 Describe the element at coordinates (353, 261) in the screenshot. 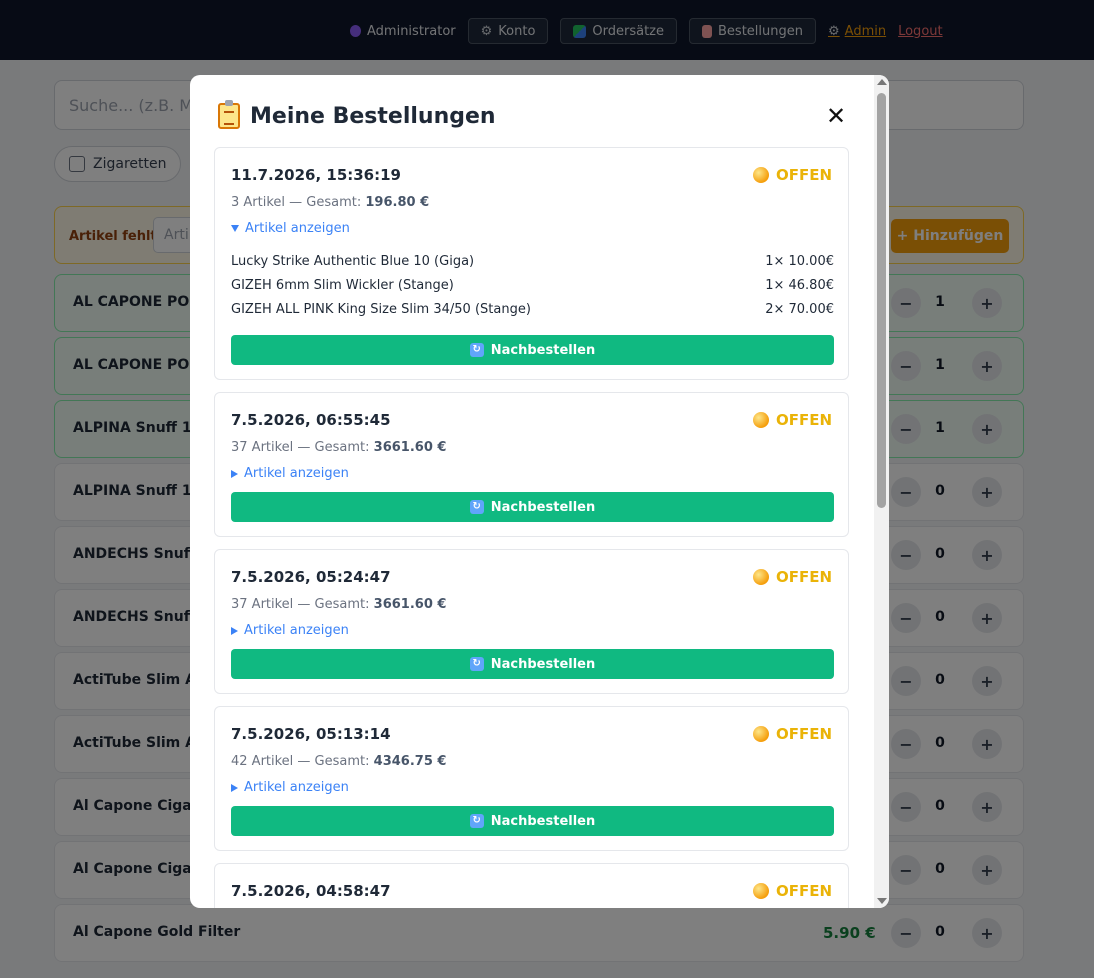

I see `item-name: Lucky Strike Authentic Blue 10 (Giga)` at that location.